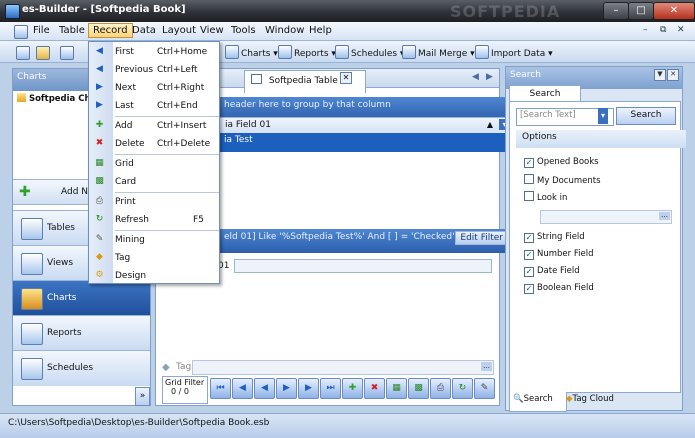  What do you see at coordinates (81, 298) in the screenshot?
I see `nav-charts: Charts` at bounding box center [81, 298].